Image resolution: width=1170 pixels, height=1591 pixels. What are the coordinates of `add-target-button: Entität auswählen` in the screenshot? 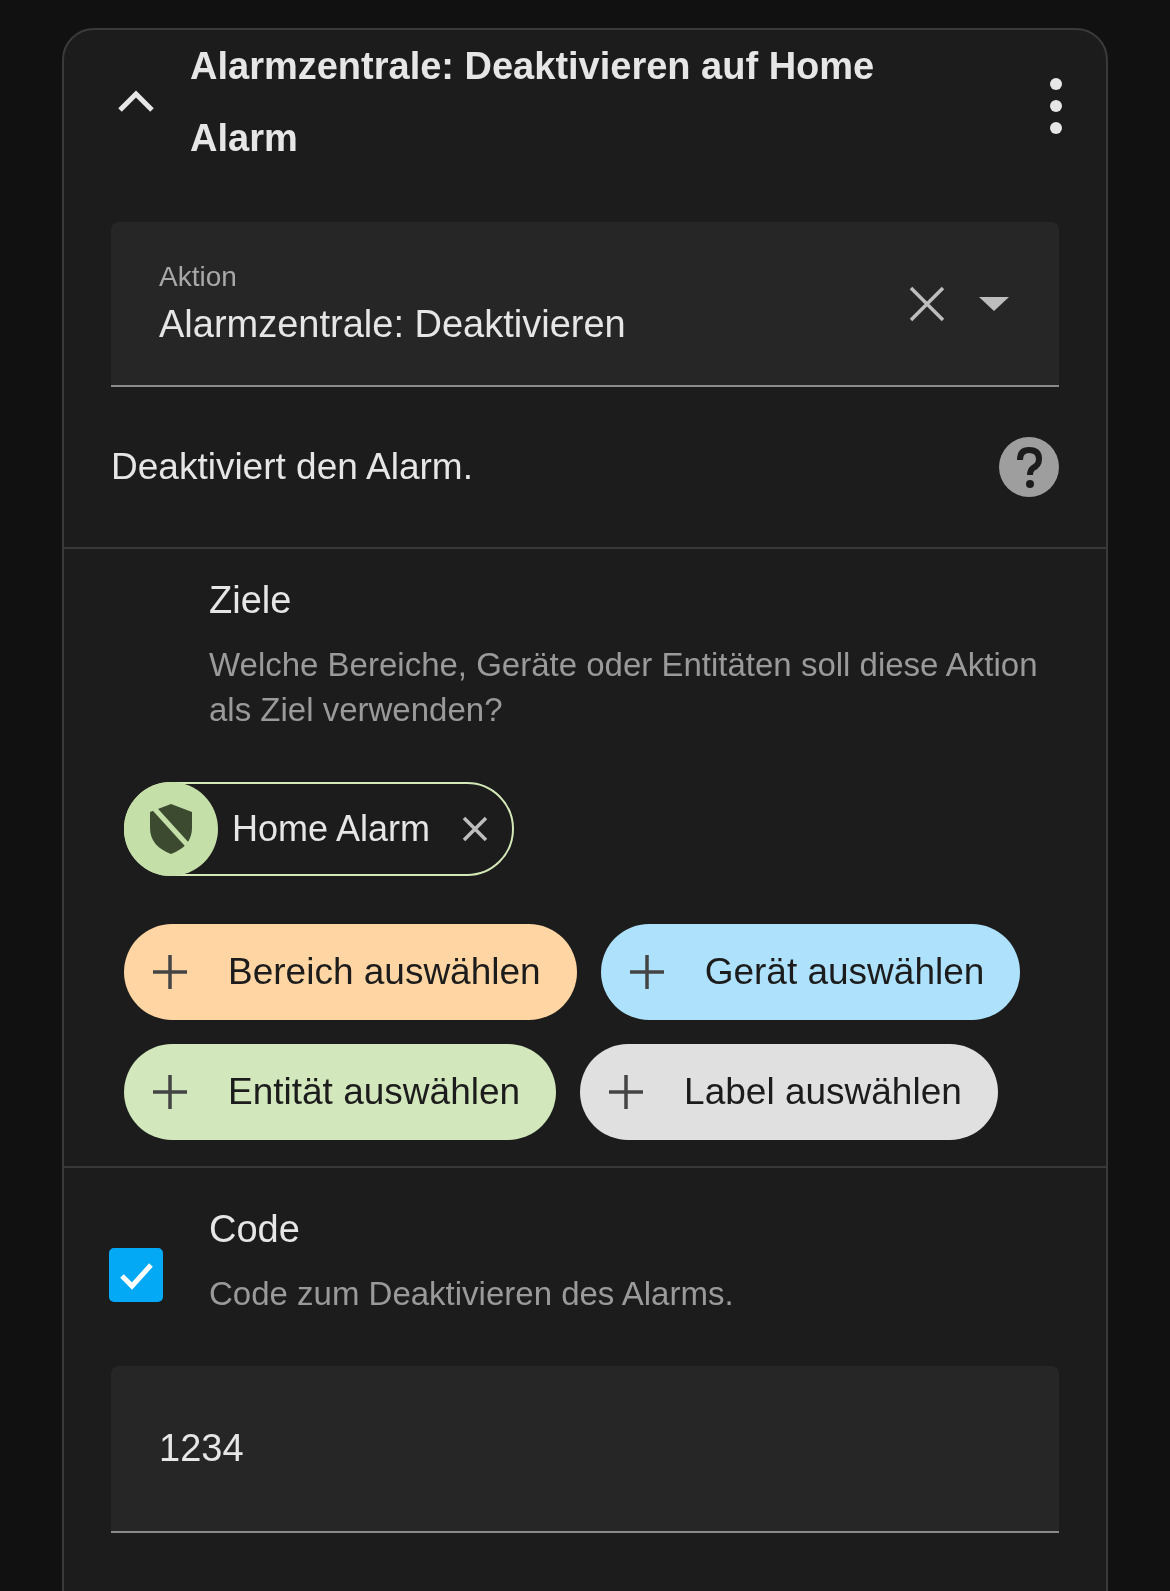 It's located at (340, 1092).